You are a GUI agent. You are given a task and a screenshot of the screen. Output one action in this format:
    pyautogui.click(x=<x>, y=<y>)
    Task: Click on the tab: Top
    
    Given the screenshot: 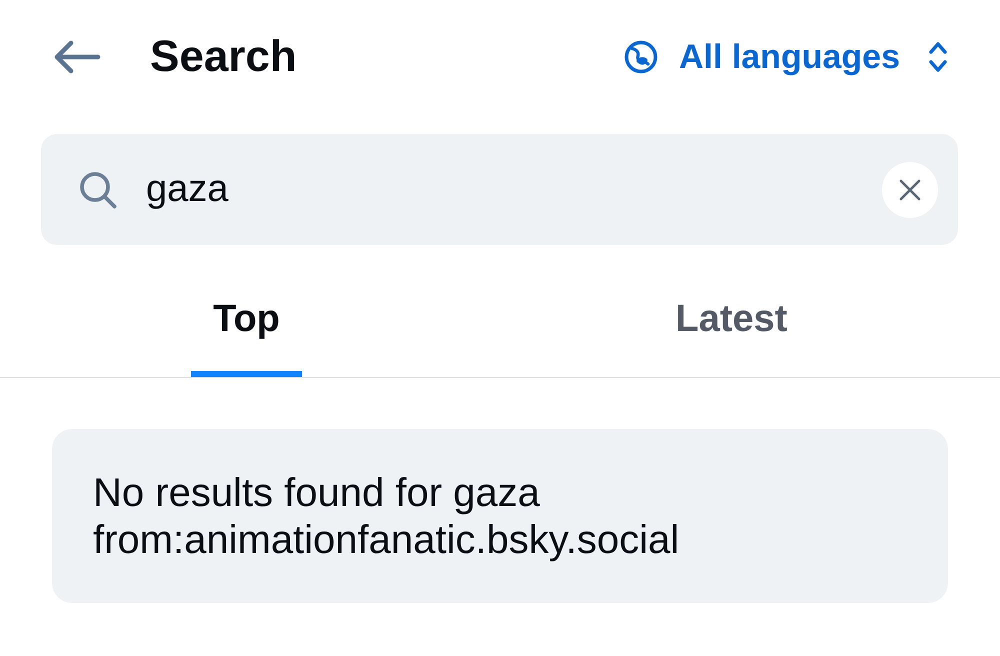 What is the action you would take?
    pyautogui.click(x=246, y=321)
    